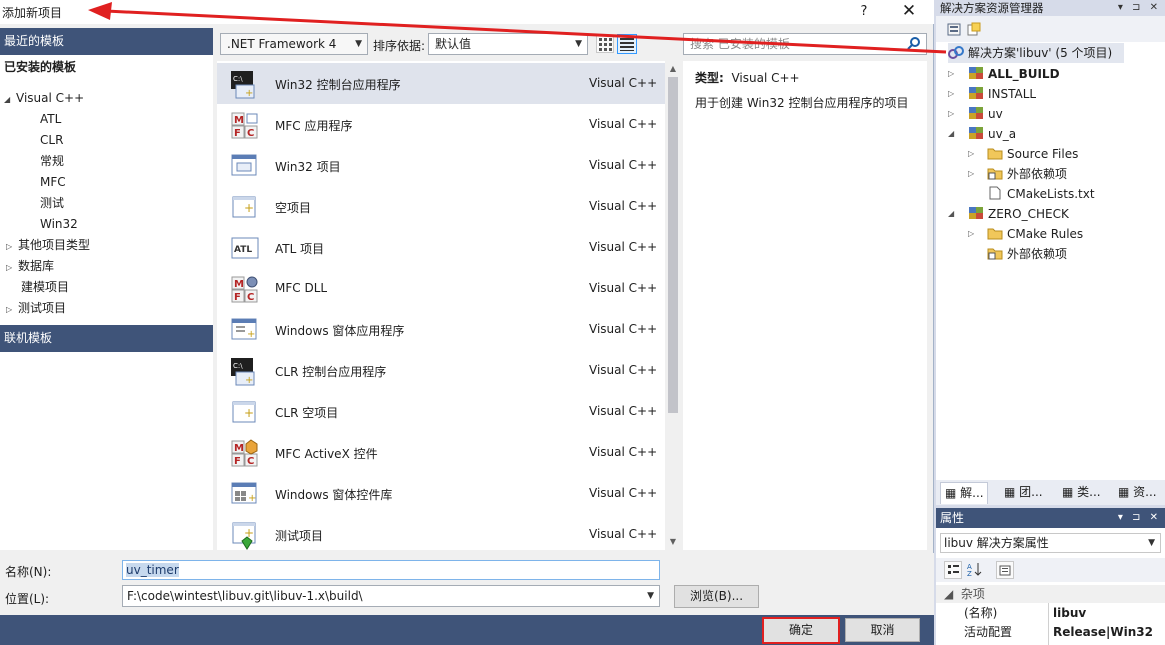 The width and height of the screenshot is (1165, 645). Describe the element at coordinates (673, 245) in the screenshot. I see `scrollbar-thumb` at that location.